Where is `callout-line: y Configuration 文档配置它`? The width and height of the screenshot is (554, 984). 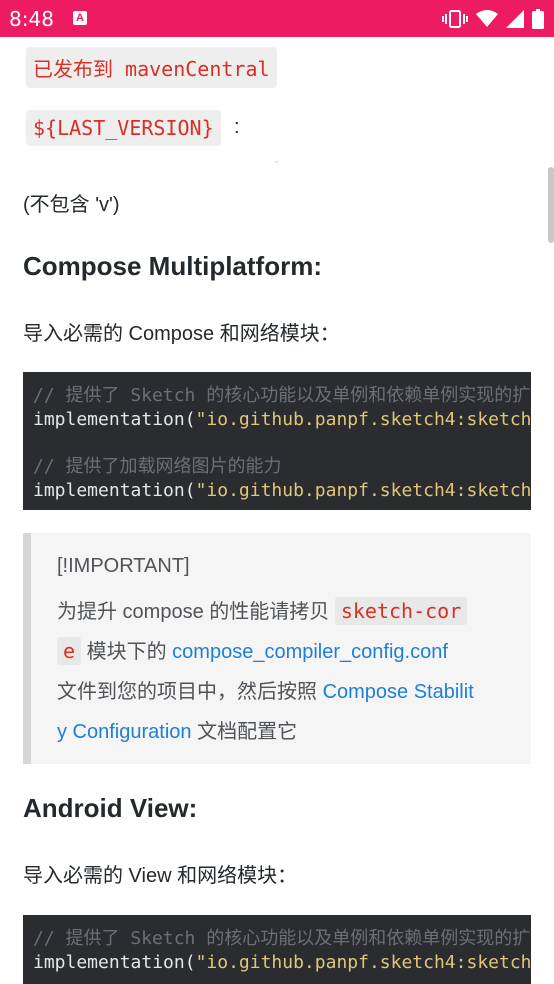
callout-line: y Configuration 文档配置它 is located at coordinates (177, 729).